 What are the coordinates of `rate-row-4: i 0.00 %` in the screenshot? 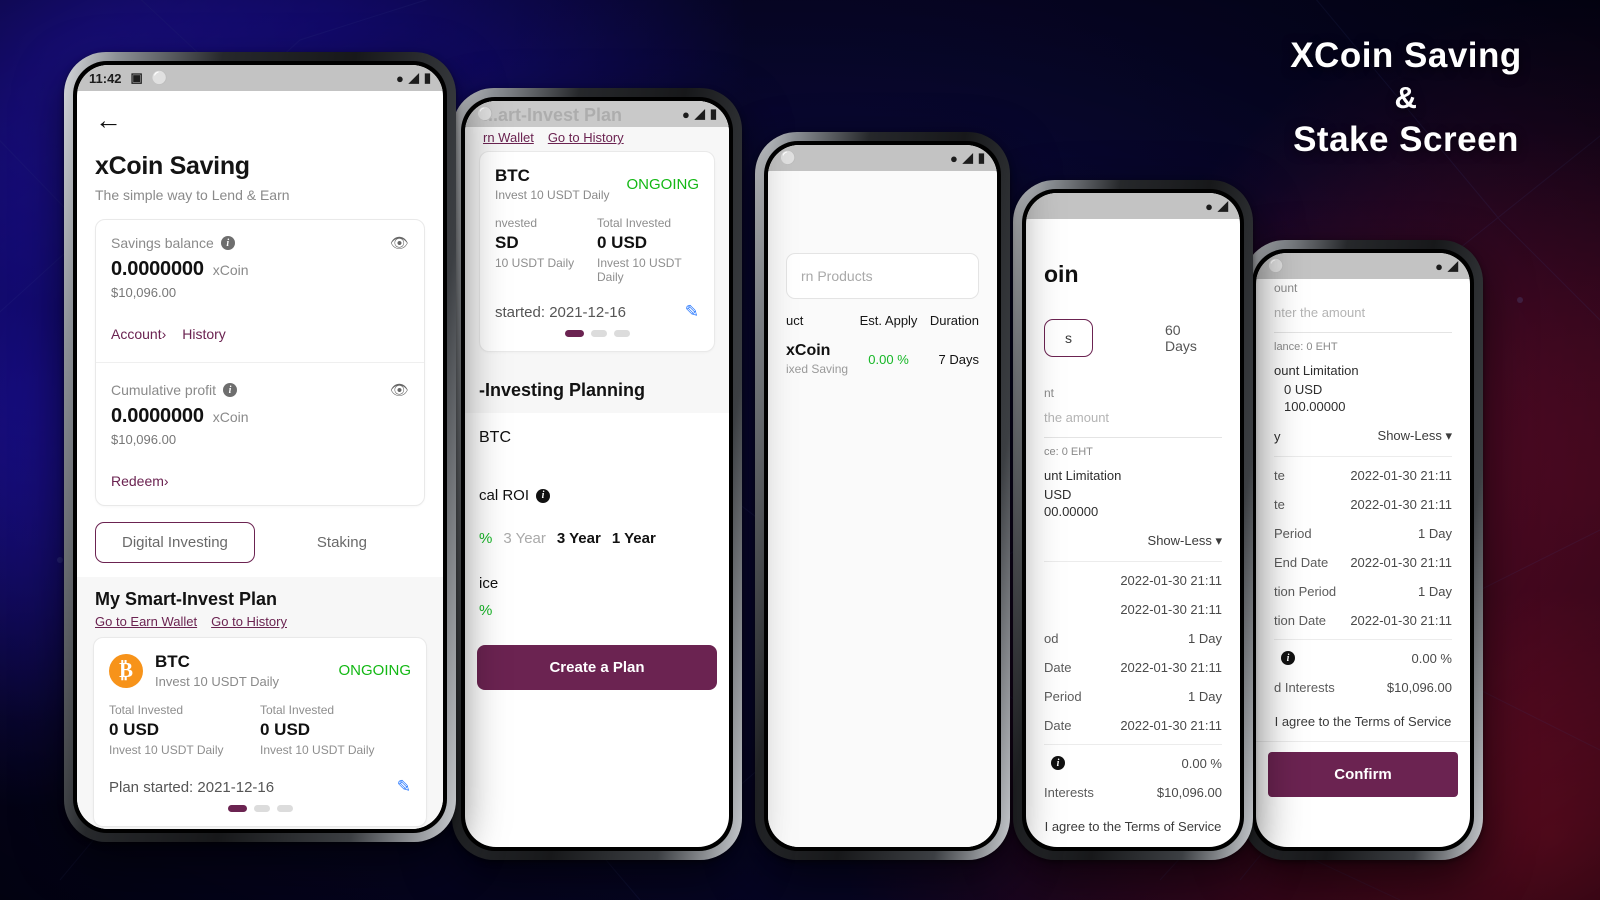 It's located at (1133, 763).